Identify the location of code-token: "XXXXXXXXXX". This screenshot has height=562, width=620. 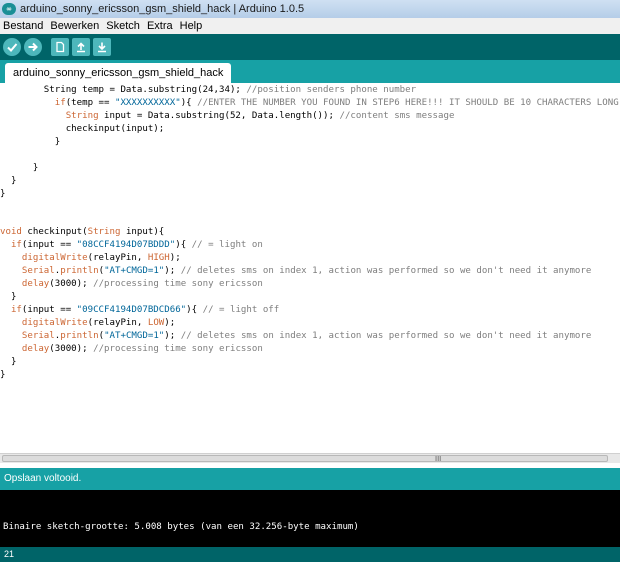
(147, 102).